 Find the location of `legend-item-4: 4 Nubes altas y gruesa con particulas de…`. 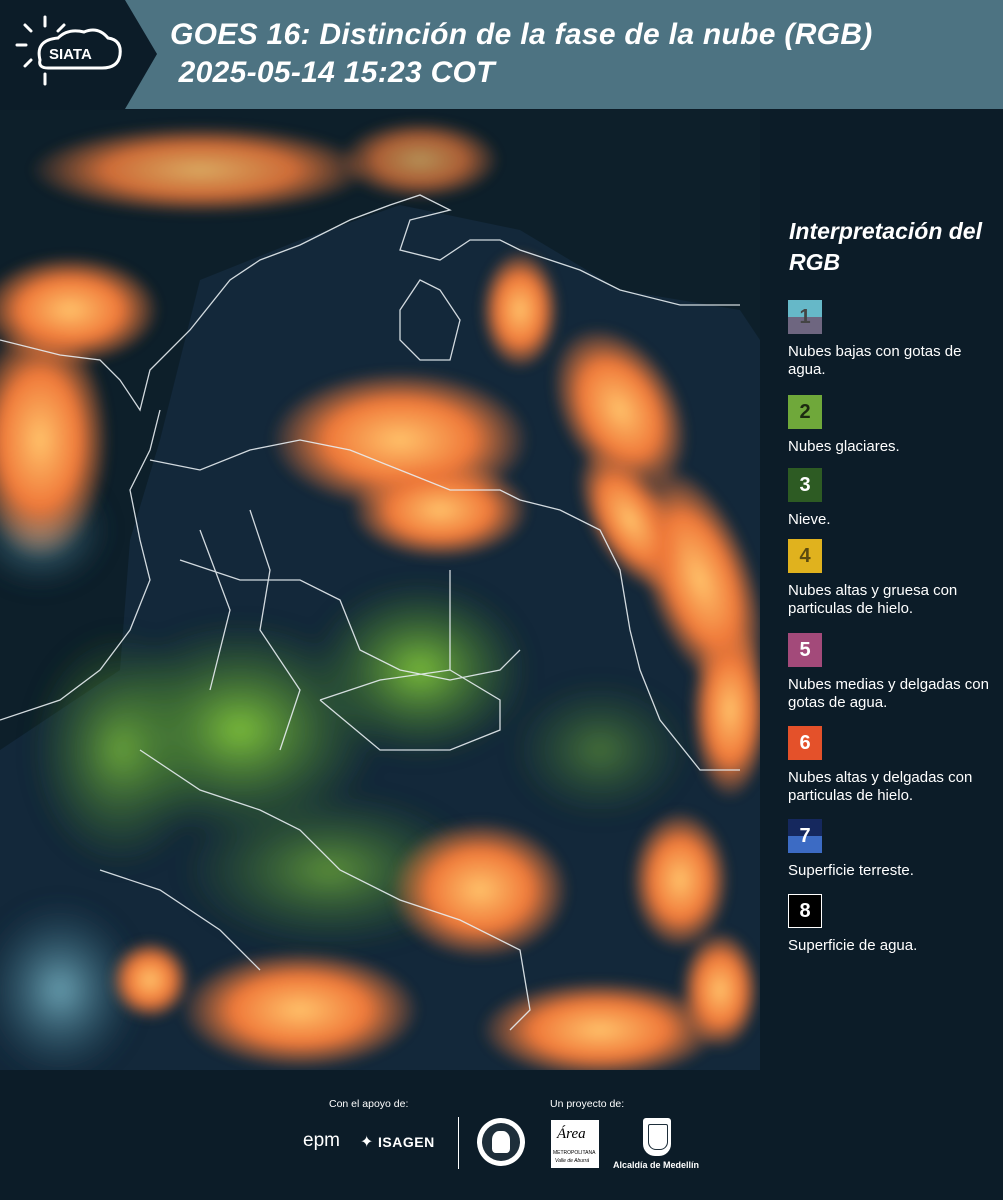

legend-item-4: 4 Nubes altas y gruesa con particulas de… is located at coordinates (893, 578).